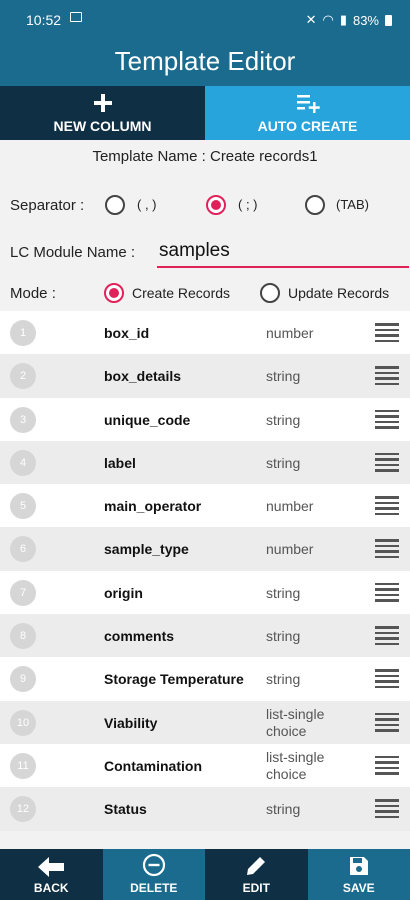 This screenshot has height=900, width=410. What do you see at coordinates (343, 19) in the screenshot?
I see `signal-icon: ▮` at bounding box center [343, 19].